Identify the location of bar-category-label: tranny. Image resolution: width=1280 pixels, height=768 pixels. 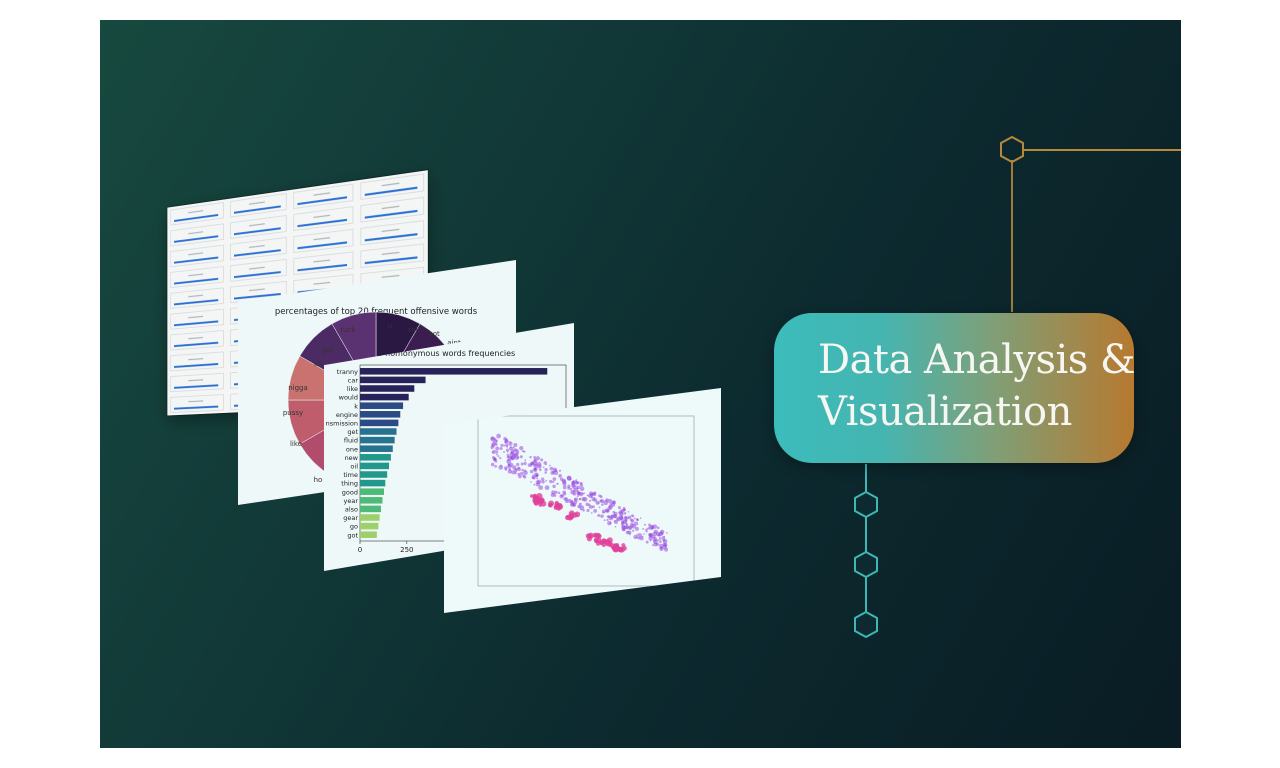
(347, 372).